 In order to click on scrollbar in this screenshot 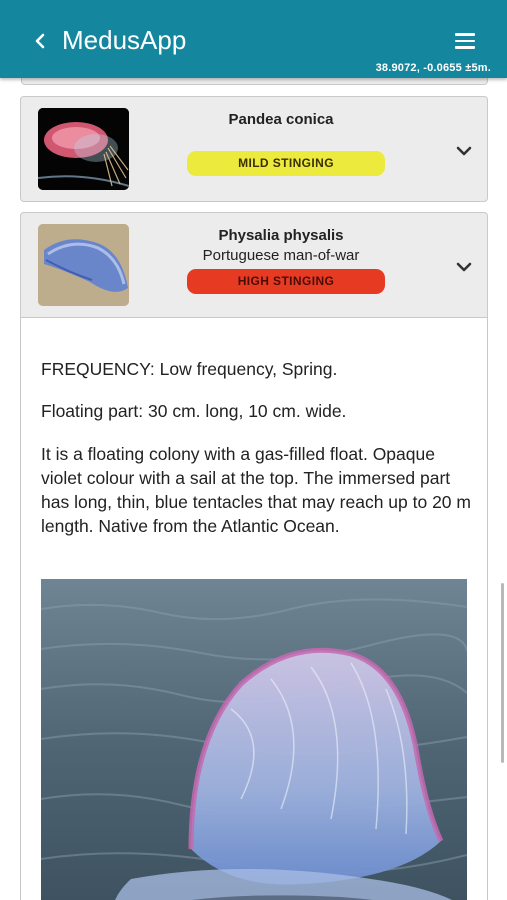, I will do `click(502, 673)`.